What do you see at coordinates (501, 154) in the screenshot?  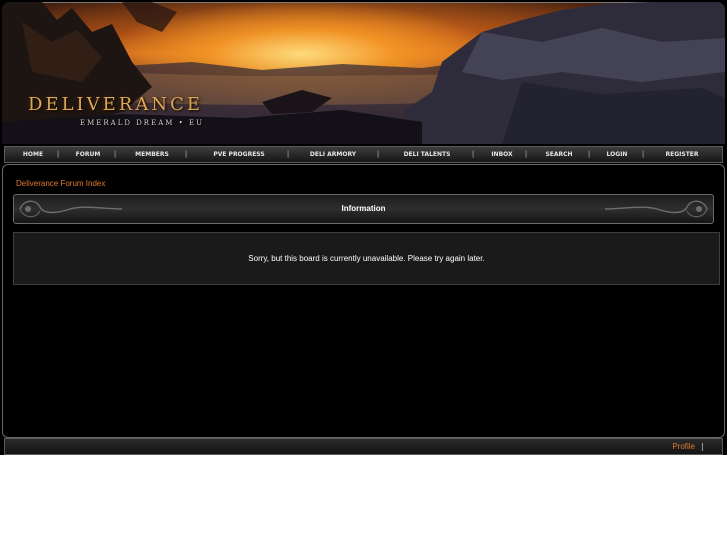 I see `nav-inbox: INBOX` at bounding box center [501, 154].